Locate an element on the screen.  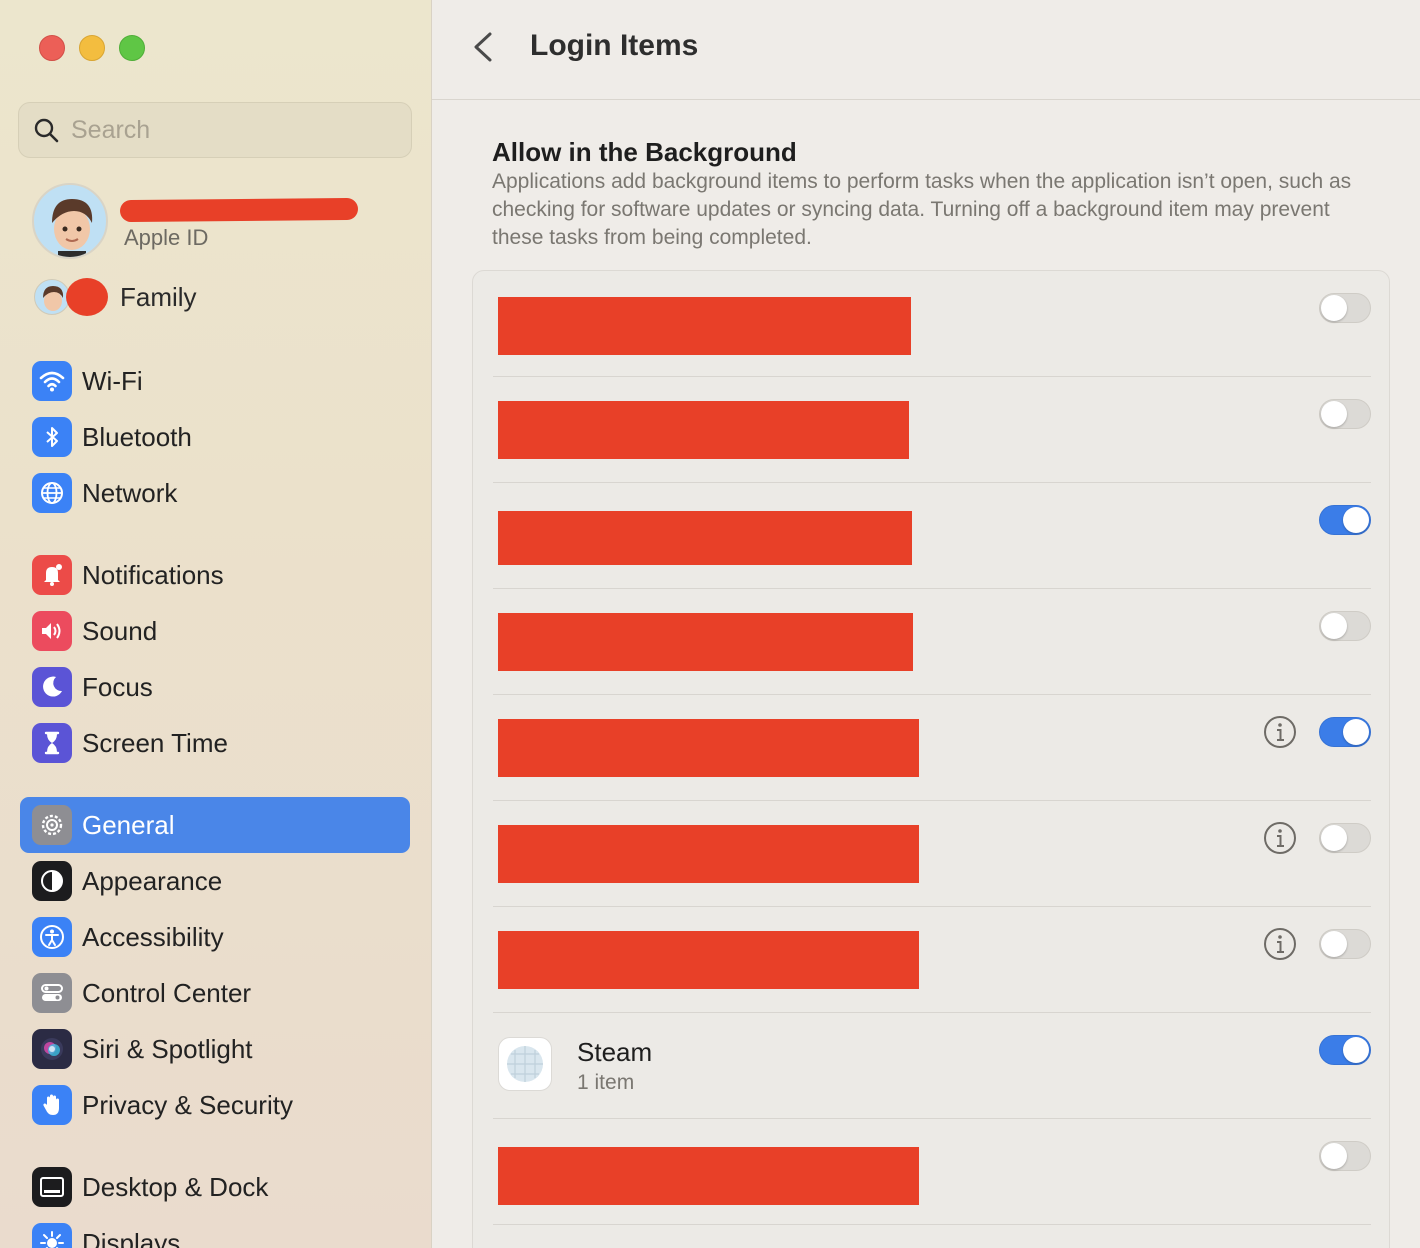
sidebar-item-label: Siri & Spotlight is located at coordinates (167, 1048).